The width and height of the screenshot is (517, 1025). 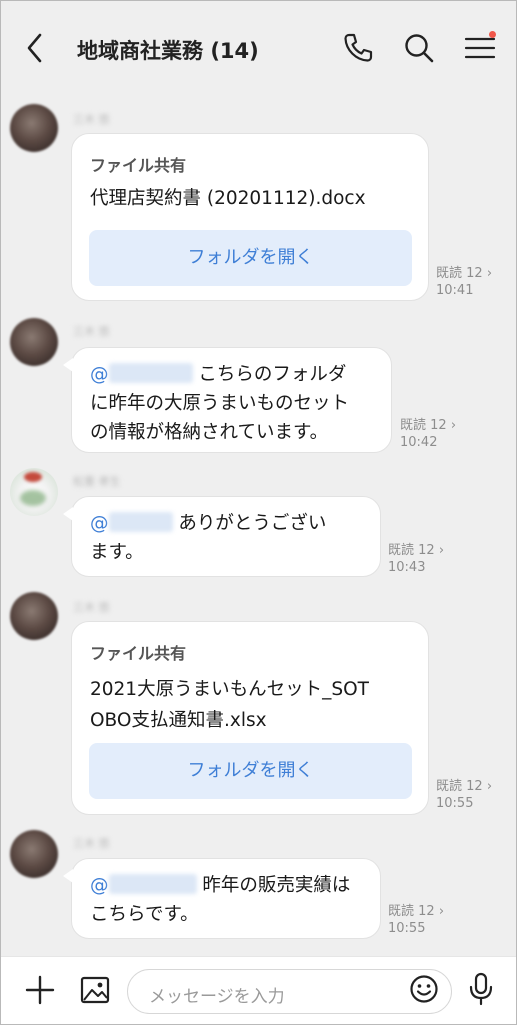 I want to click on microphone-icon, so click(x=481, y=989).